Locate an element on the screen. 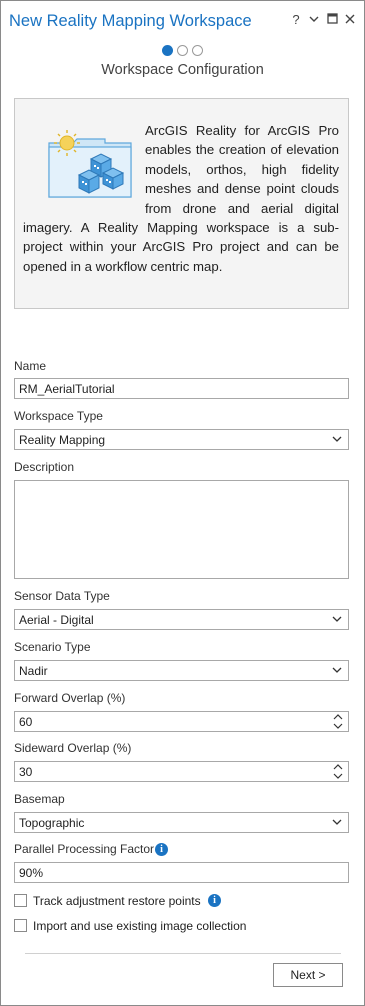 The image size is (365, 1006). footer-divider is located at coordinates (183, 953).